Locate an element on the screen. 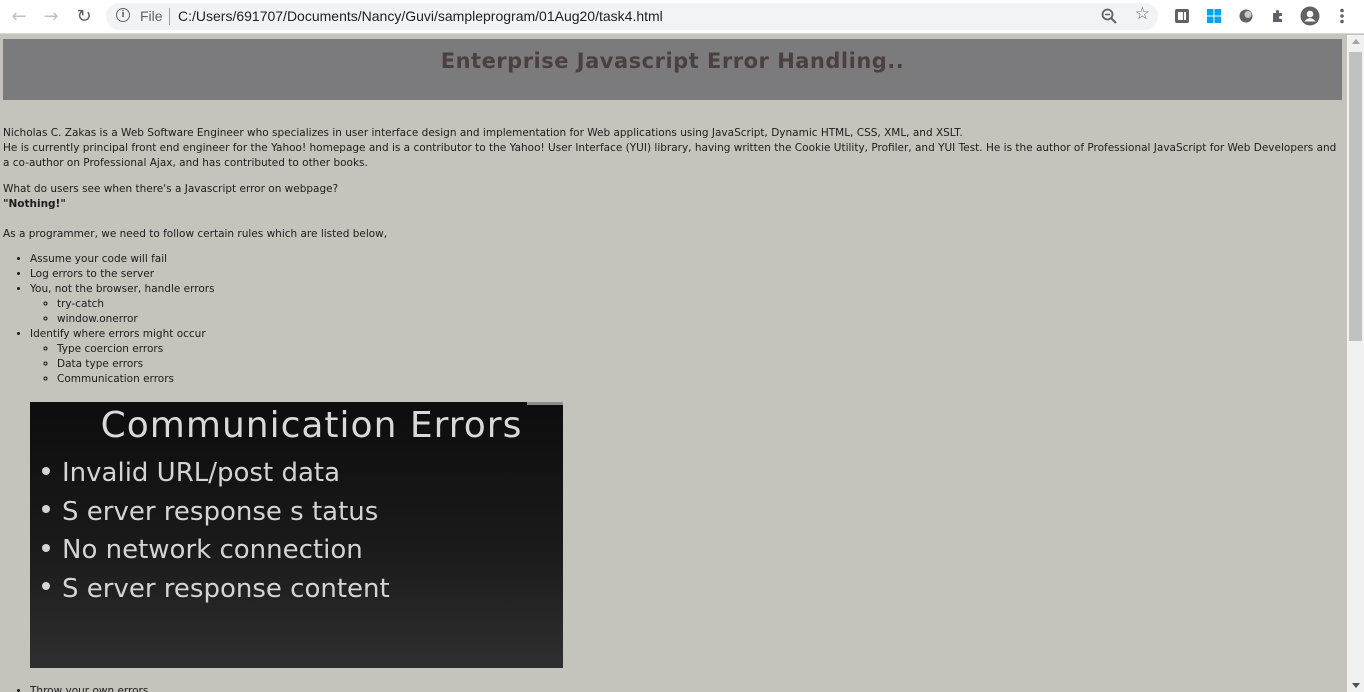 This screenshot has width=1364, height=692. scroll-down-arrow-icon is located at coordinates (1356, 685).